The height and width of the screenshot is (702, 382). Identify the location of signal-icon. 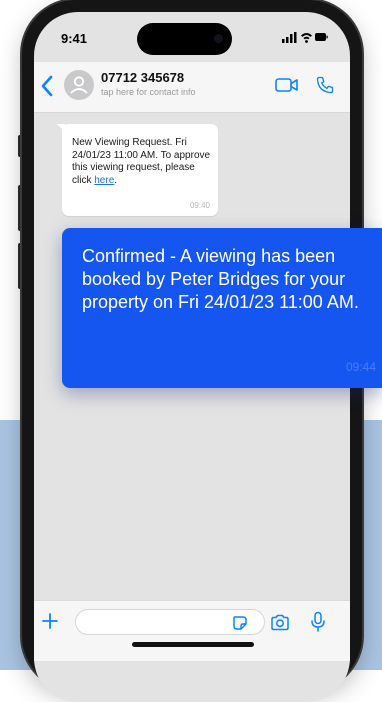
(289, 37).